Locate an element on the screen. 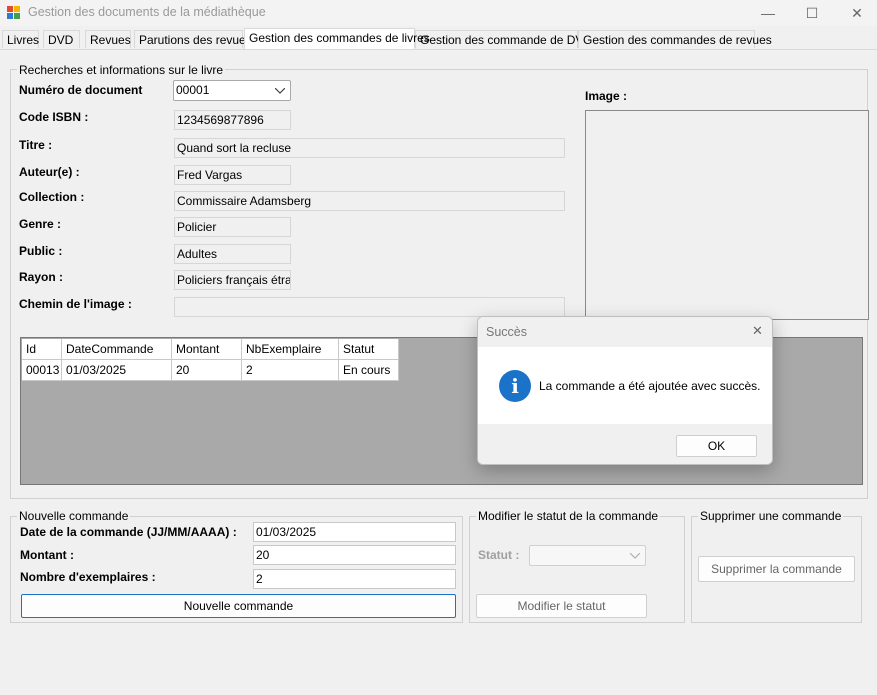 This screenshot has width=877, height=695. amount-input: 20 is located at coordinates (354, 555).